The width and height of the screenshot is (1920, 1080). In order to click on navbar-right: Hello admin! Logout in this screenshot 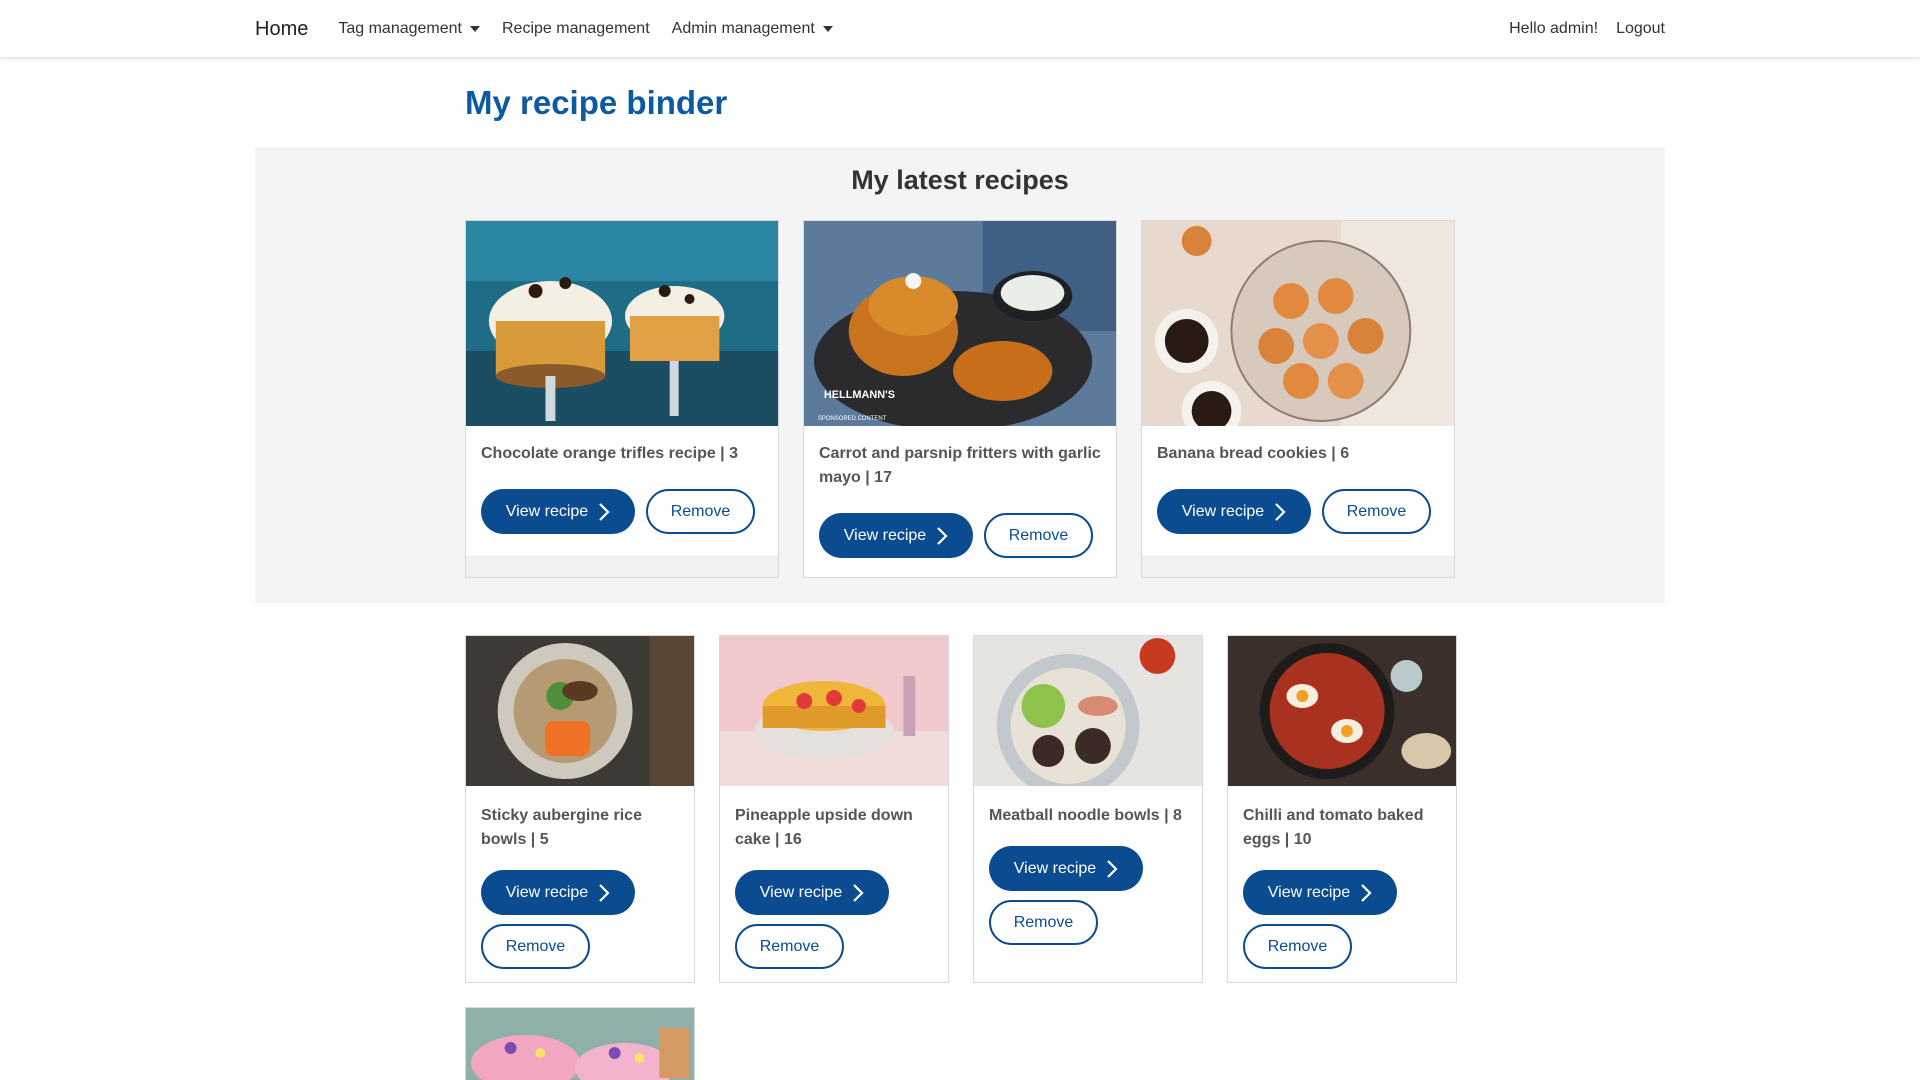, I will do `click(1587, 29)`.